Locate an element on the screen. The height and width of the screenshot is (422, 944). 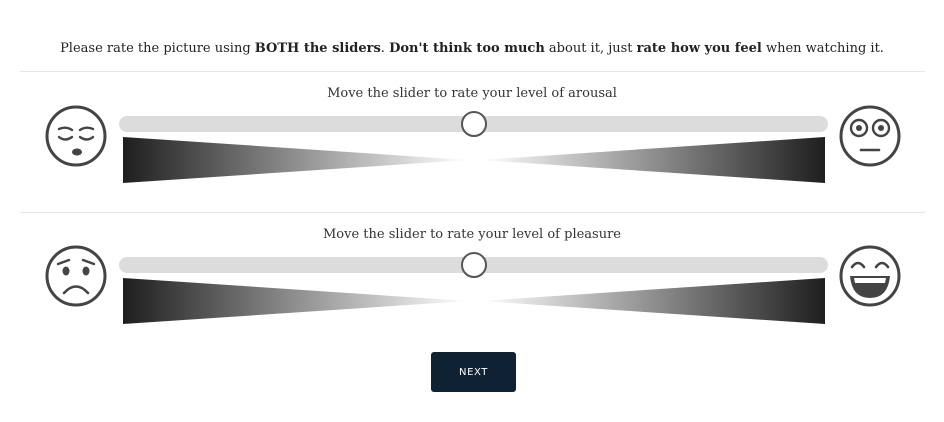
pleasure-slider-thumb is located at coordinates (474, 265).